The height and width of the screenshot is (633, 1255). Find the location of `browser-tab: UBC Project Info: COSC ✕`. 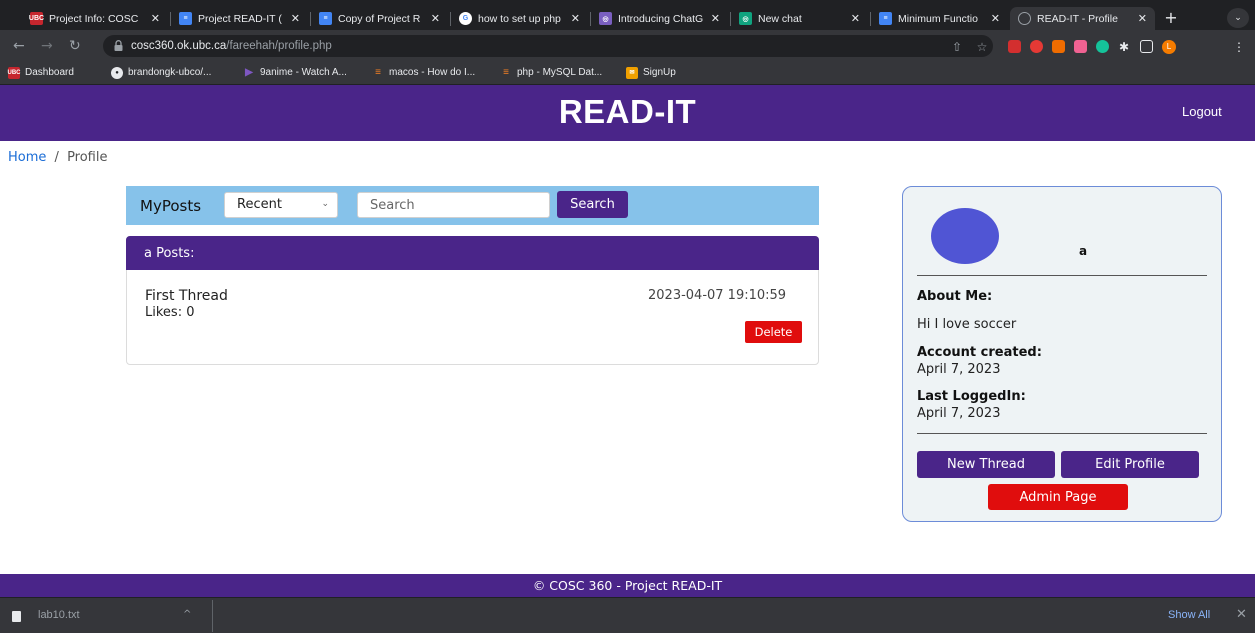

browser-tab: UBC Project Info: COSC ✕ is located at coordinates (95, 18).